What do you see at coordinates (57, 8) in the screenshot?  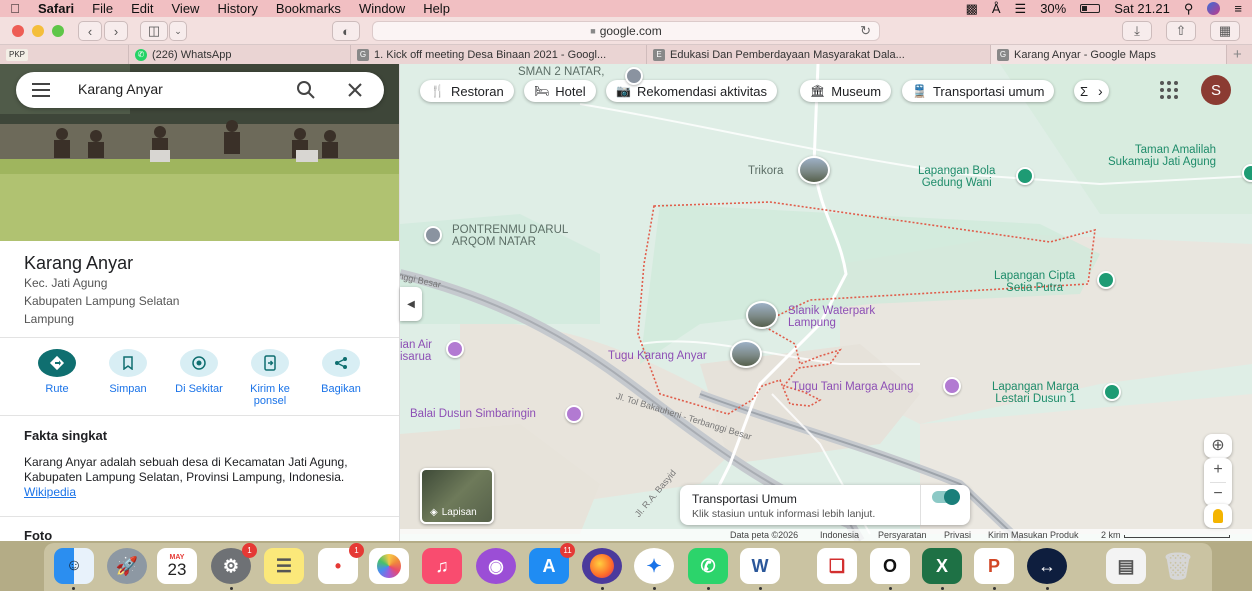 I see `menu-app: Safari` at bounding box center [57, 8].